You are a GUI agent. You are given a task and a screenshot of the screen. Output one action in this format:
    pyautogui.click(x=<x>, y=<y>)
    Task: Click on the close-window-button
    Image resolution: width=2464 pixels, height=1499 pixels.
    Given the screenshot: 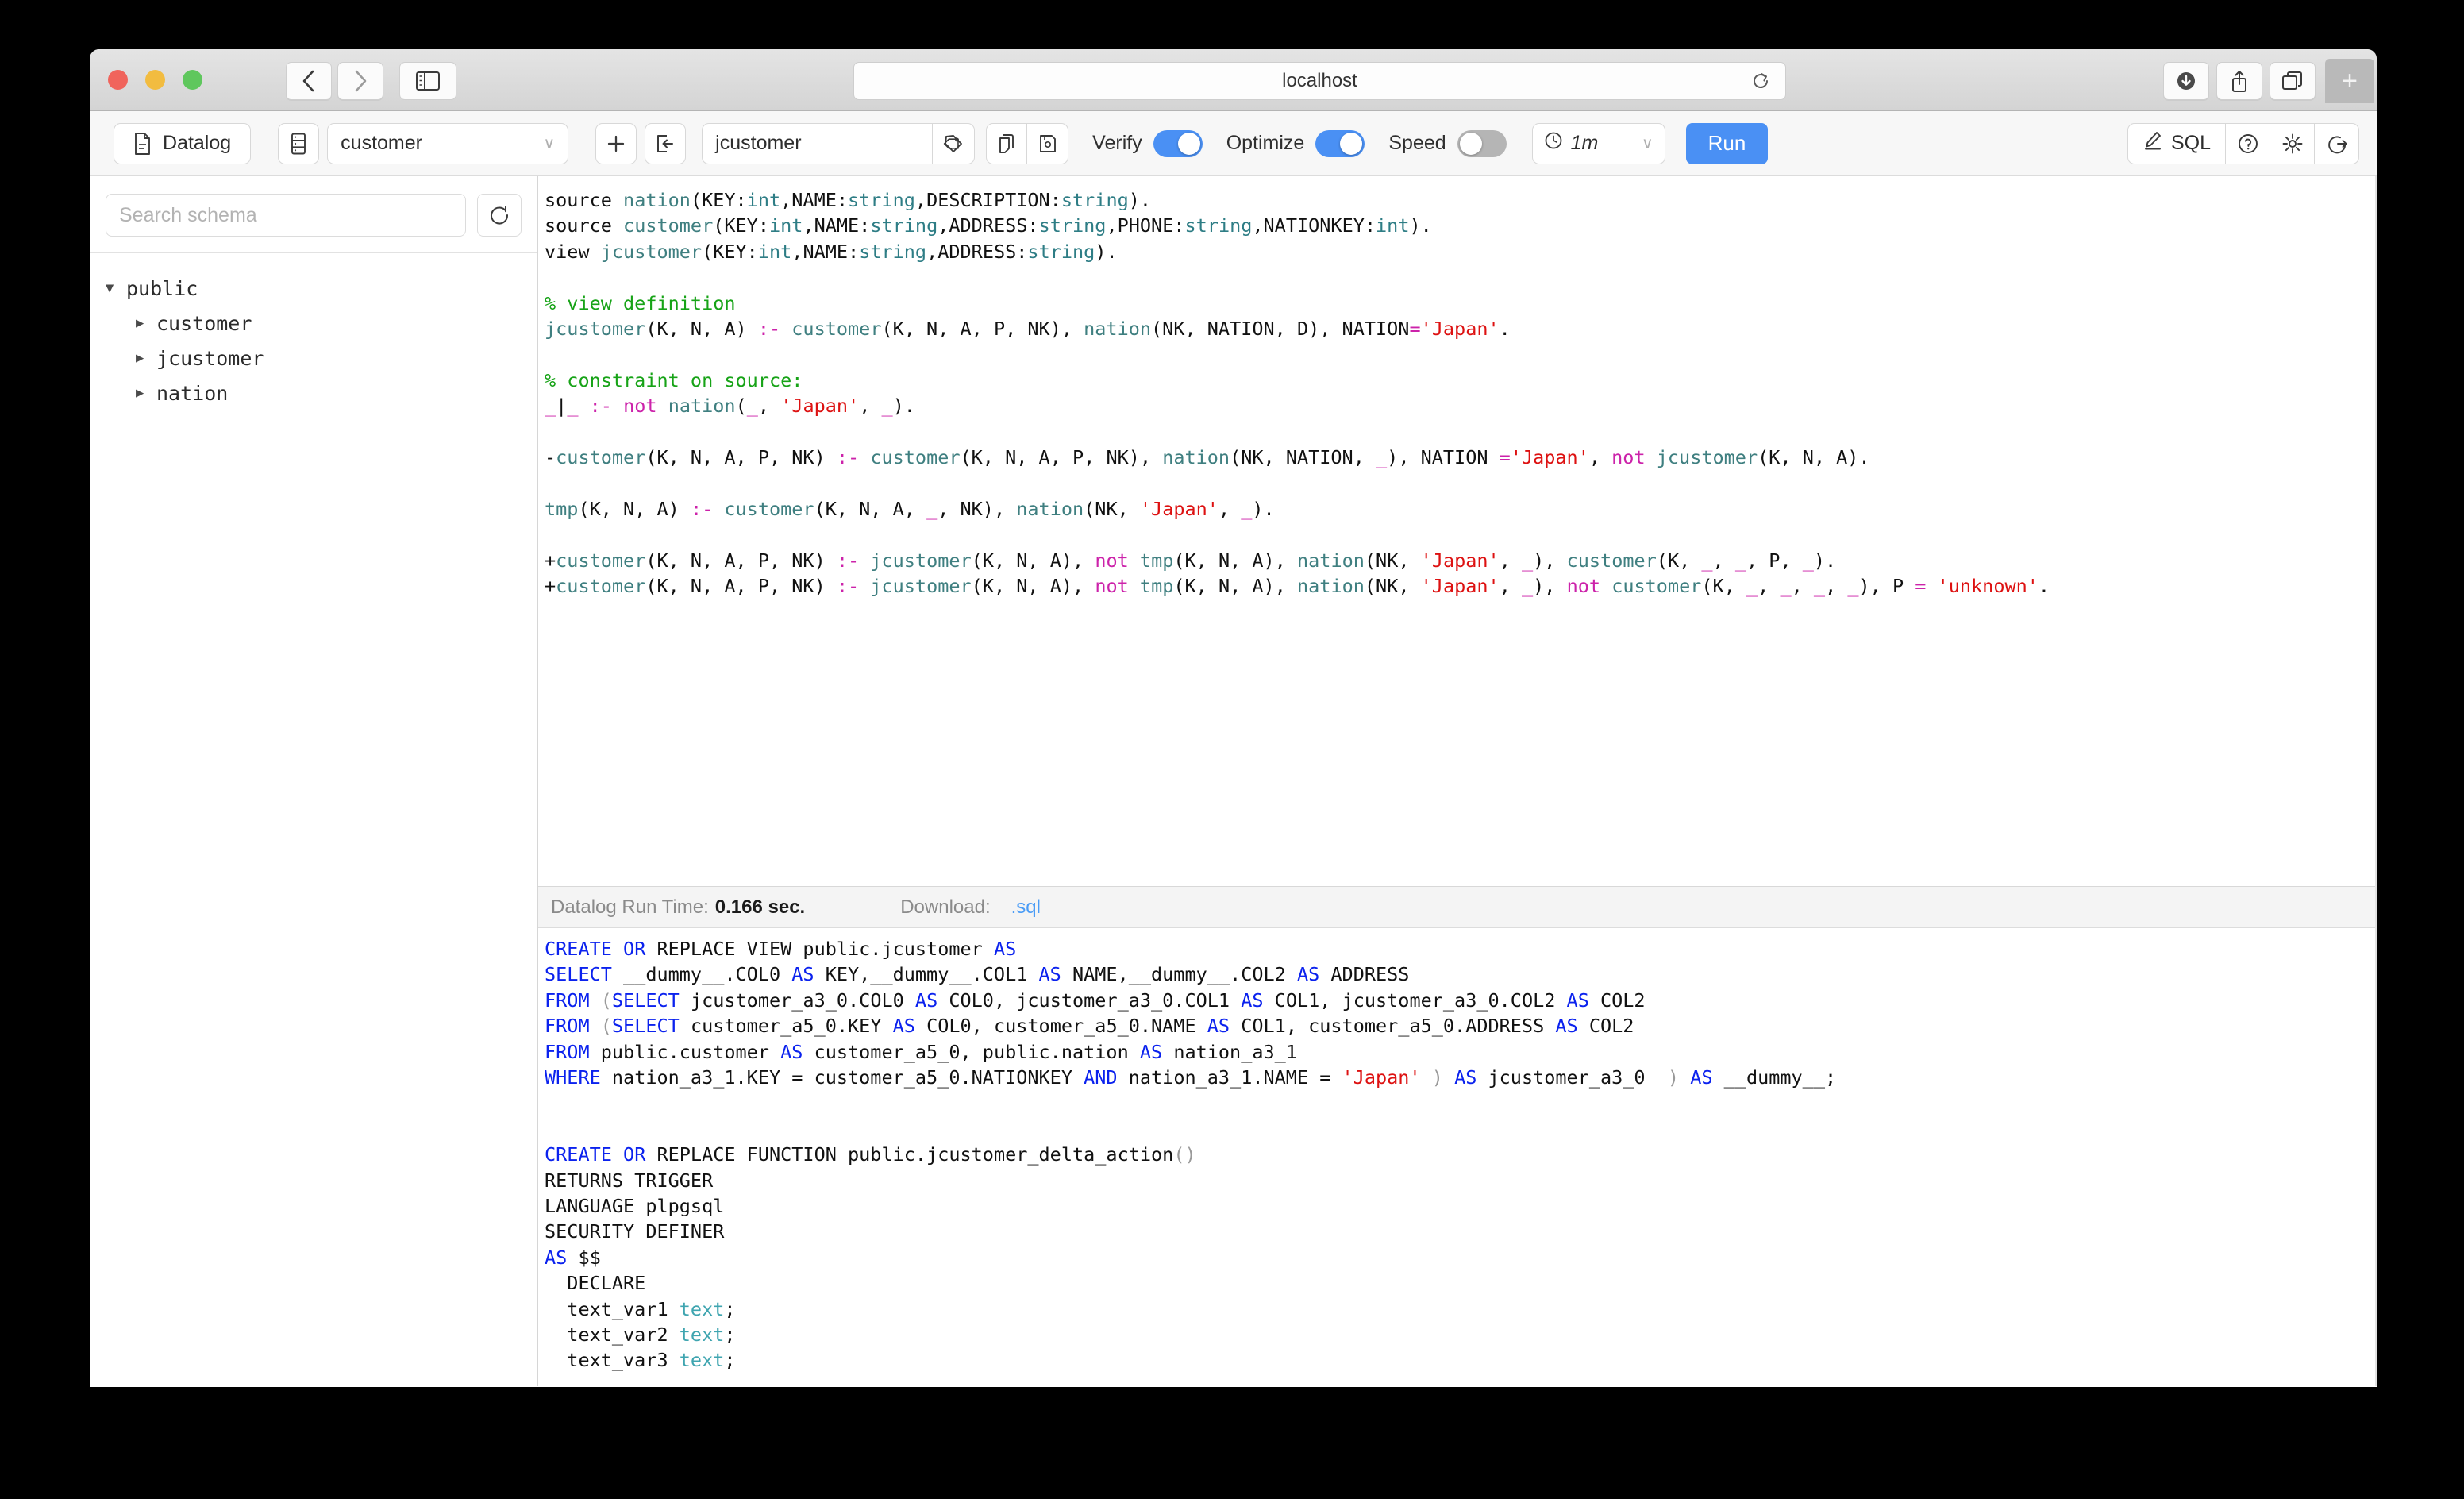 What is the action you would take?
    pyautogui.click(x=118, y=80)
    